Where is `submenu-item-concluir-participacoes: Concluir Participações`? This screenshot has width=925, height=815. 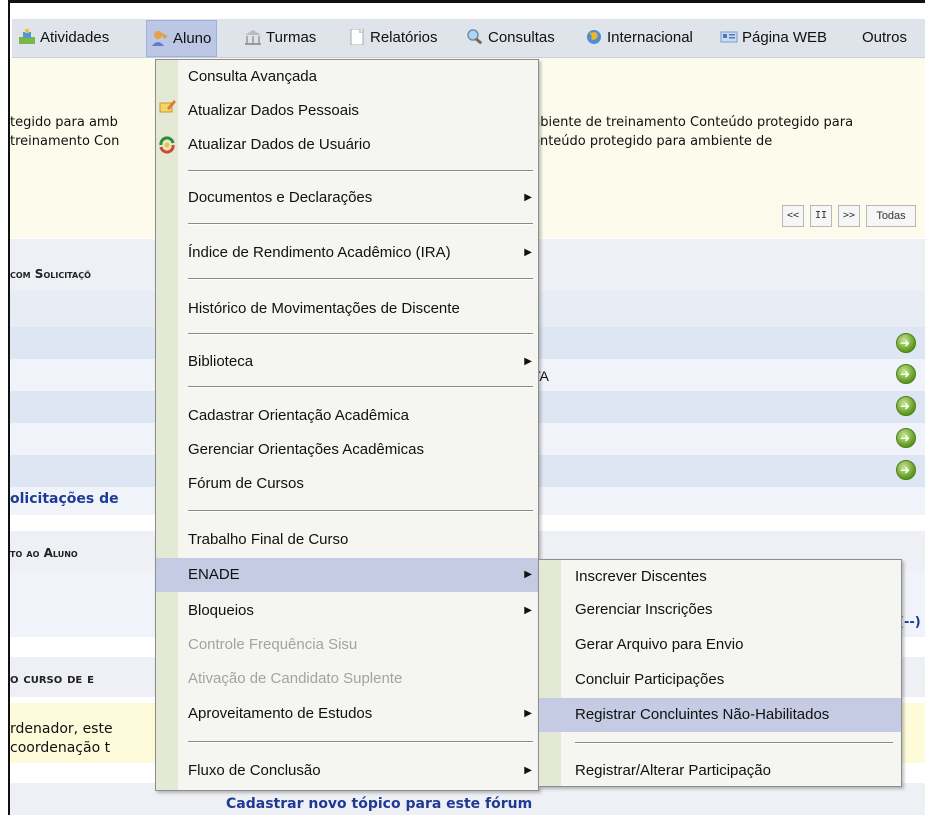 submenu-item-concluir-participacoes: Concluir Participações is located at coordinates (720, 680).